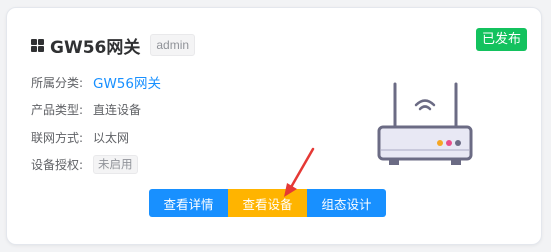 The height and width of the screenshot is (252, 551). What do you see at coordinates (117, 110) in the screenshot?
I see `product-type-value: 直连设备` at bounding box center [117, 110].